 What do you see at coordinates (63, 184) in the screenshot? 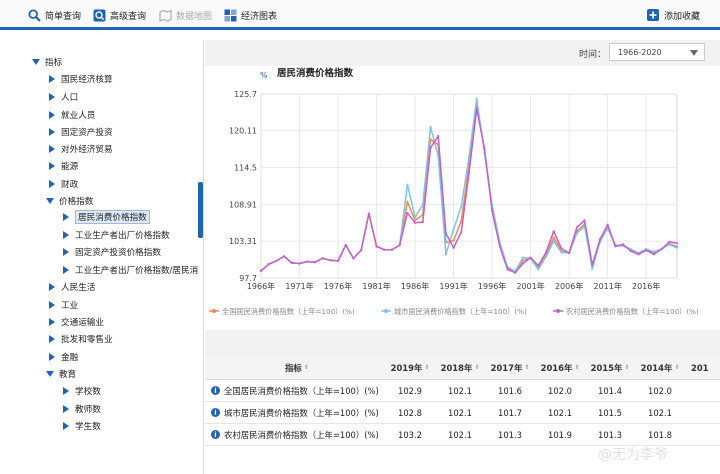
I see `tree-item-finance-fiscal: 财政` at bounding box center [63, 184].